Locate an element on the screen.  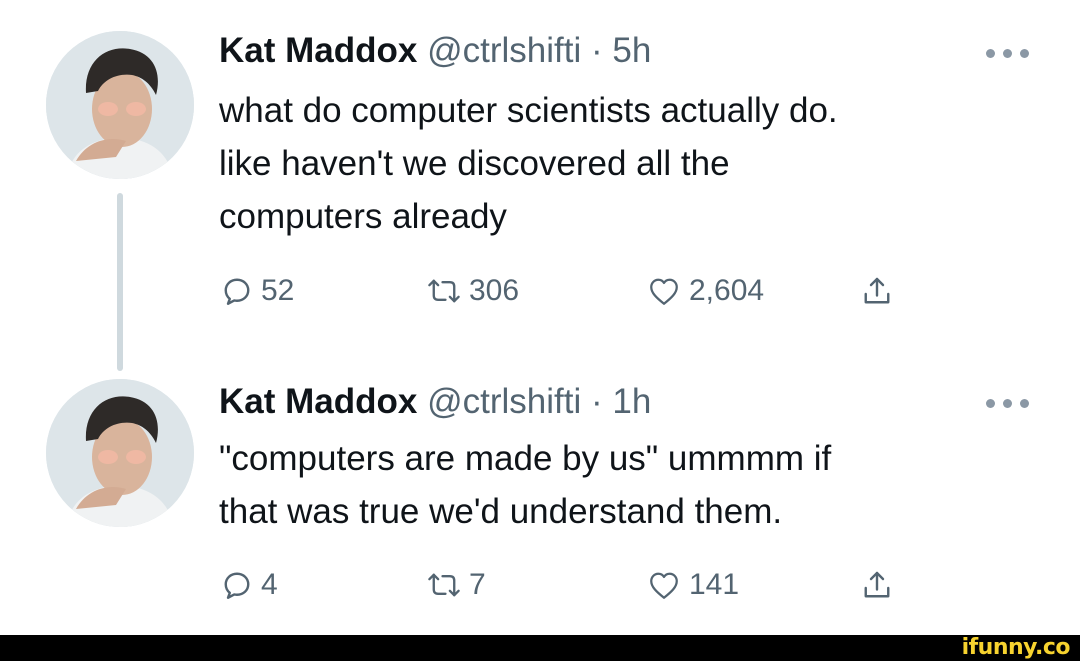
retweet-button: 306 is located at coordinates (472, 291).